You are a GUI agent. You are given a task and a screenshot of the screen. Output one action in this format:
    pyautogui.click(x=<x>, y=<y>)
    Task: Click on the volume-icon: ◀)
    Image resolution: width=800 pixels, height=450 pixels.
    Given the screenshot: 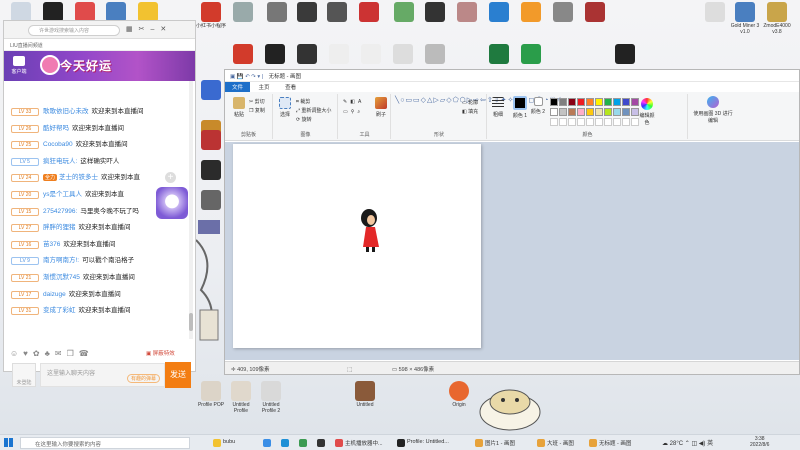 What is the action you would take?
    pyautogui.click(x=702, y=444)
    